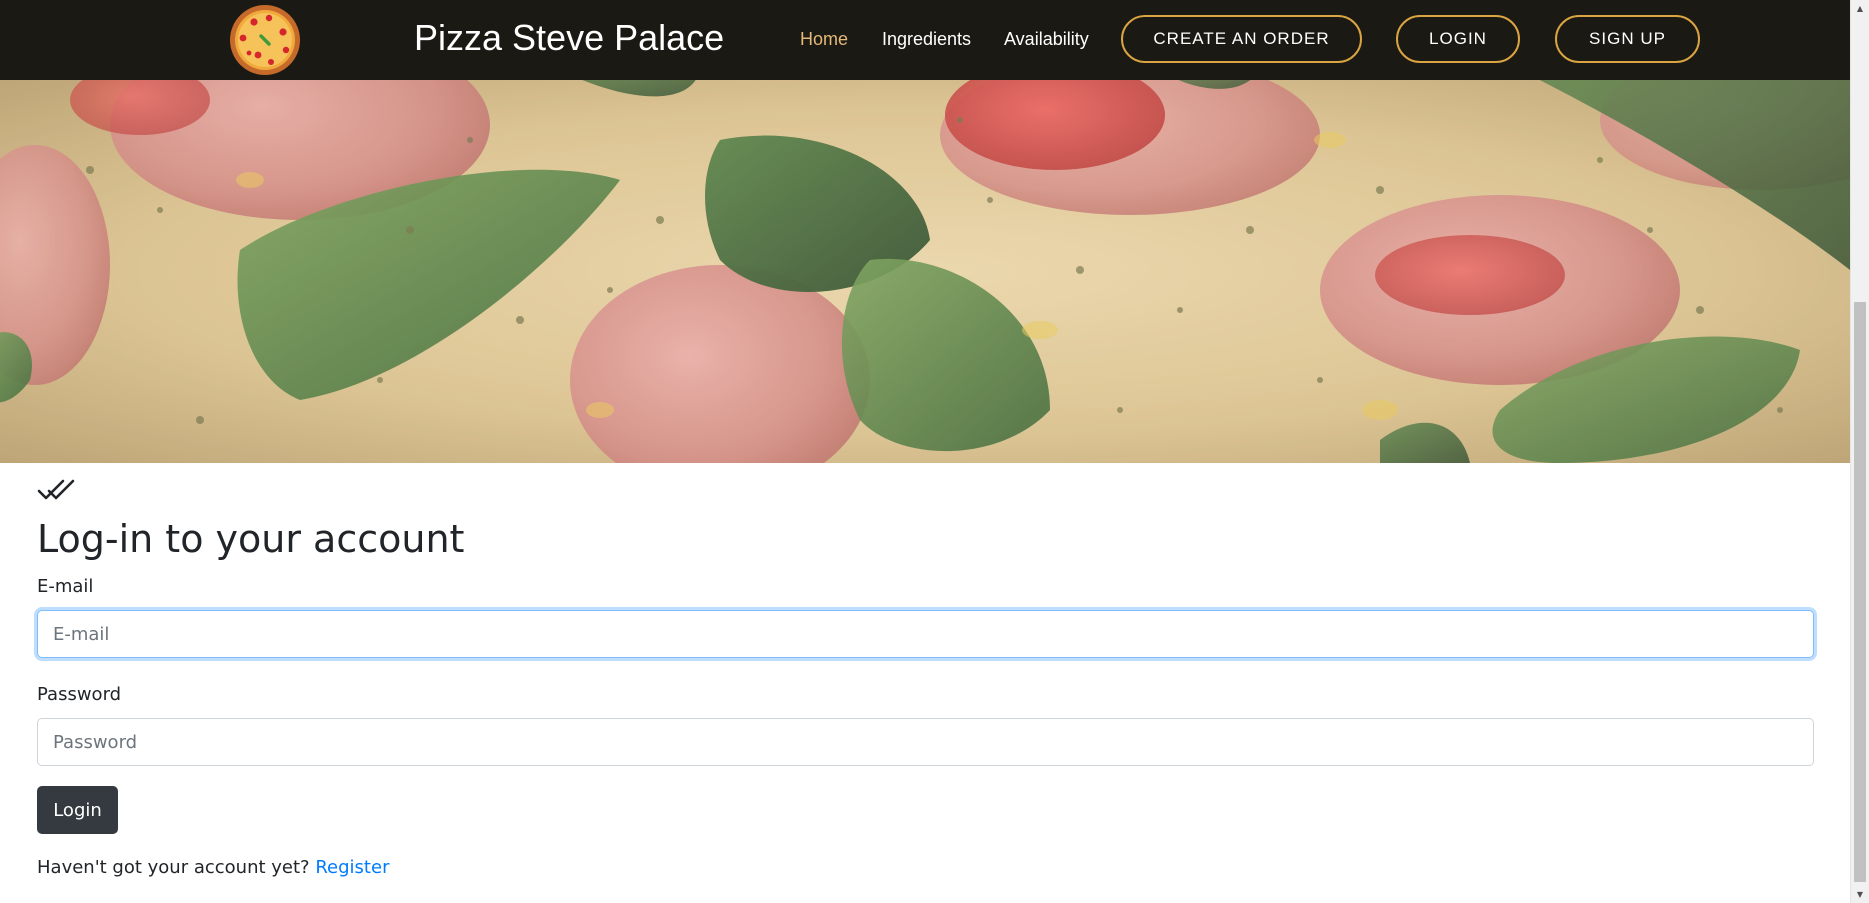 Image resolution: width=1869 pixels, height=903 pixels. Describe the element at coordinates (77, 810) in the screenshot. I see `login-submit-button: Login` at that location.